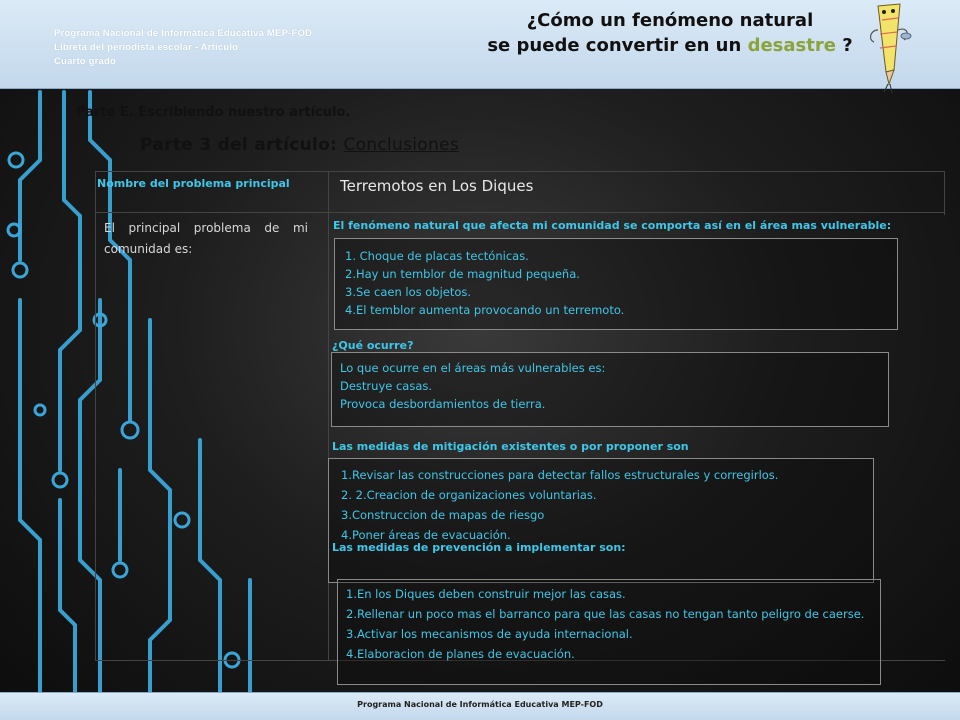 This screenshot has height=720, width=960. What do you see at coordinates (213, 112) in the screenshot?
I see `section-heading: Parte E. Escribiendo nuestro artículo.` at bounding box center [213, 112].